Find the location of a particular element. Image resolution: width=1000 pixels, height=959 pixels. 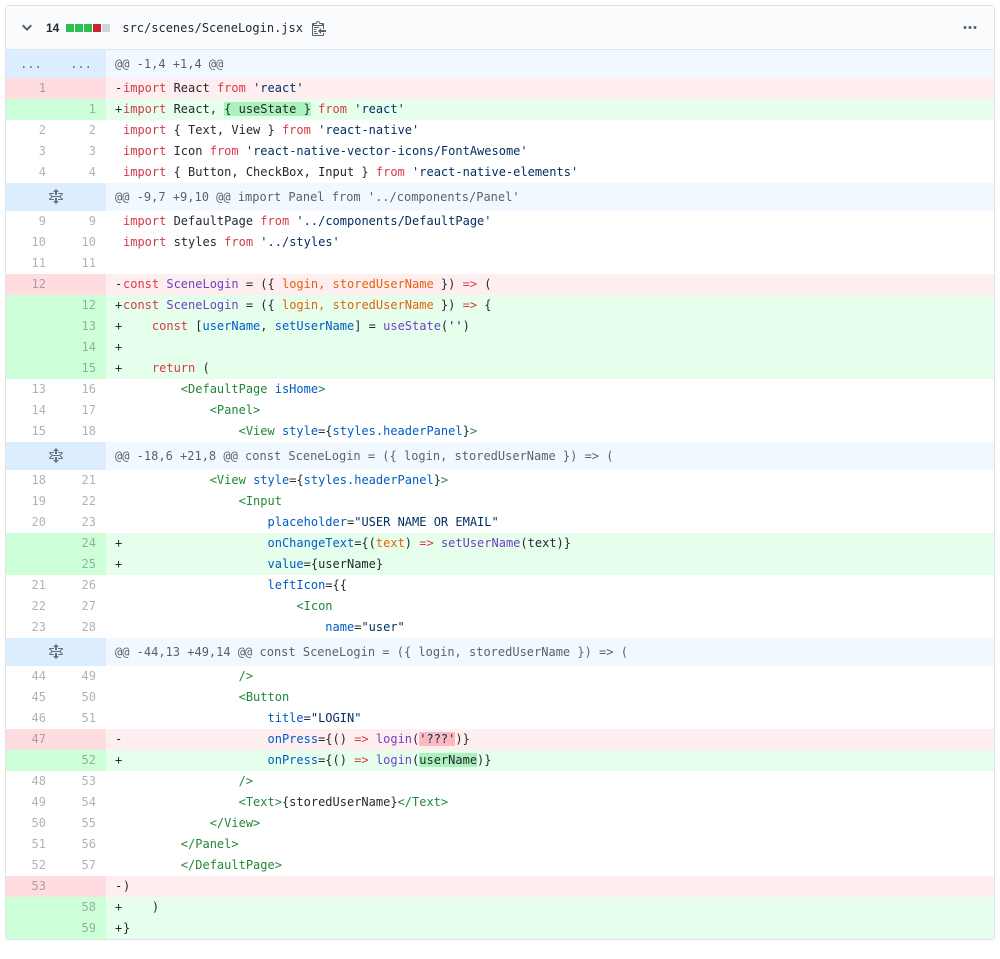

new-line-number: 4 is located at coordinates (81, 172).